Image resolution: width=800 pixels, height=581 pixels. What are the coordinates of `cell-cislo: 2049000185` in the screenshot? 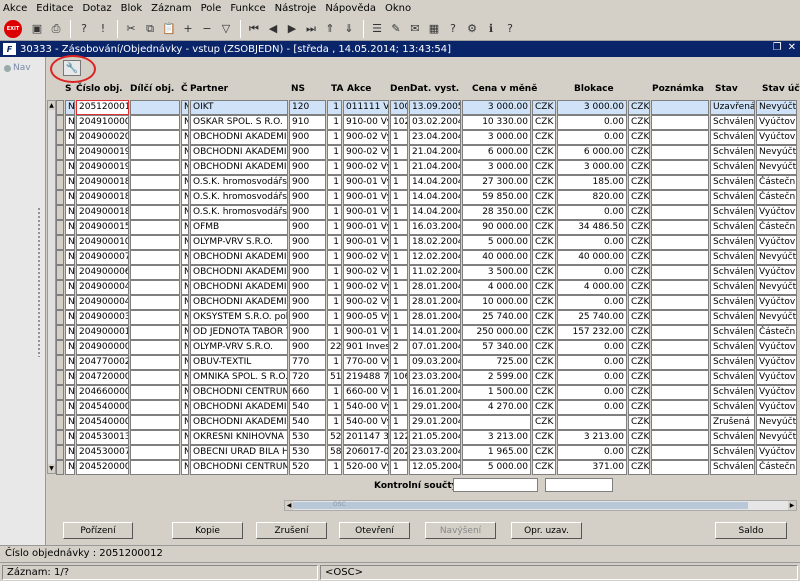 It's located at (102, 197).